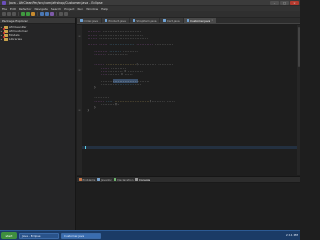  I want to click on menu-search: Search, so click(56, 9).